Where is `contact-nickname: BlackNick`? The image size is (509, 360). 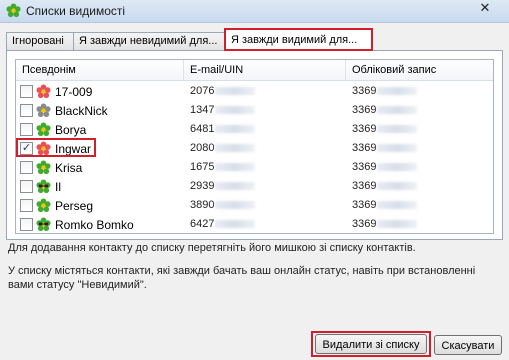 contact-nickname: BlackNick is located at coordinates (81, 111).